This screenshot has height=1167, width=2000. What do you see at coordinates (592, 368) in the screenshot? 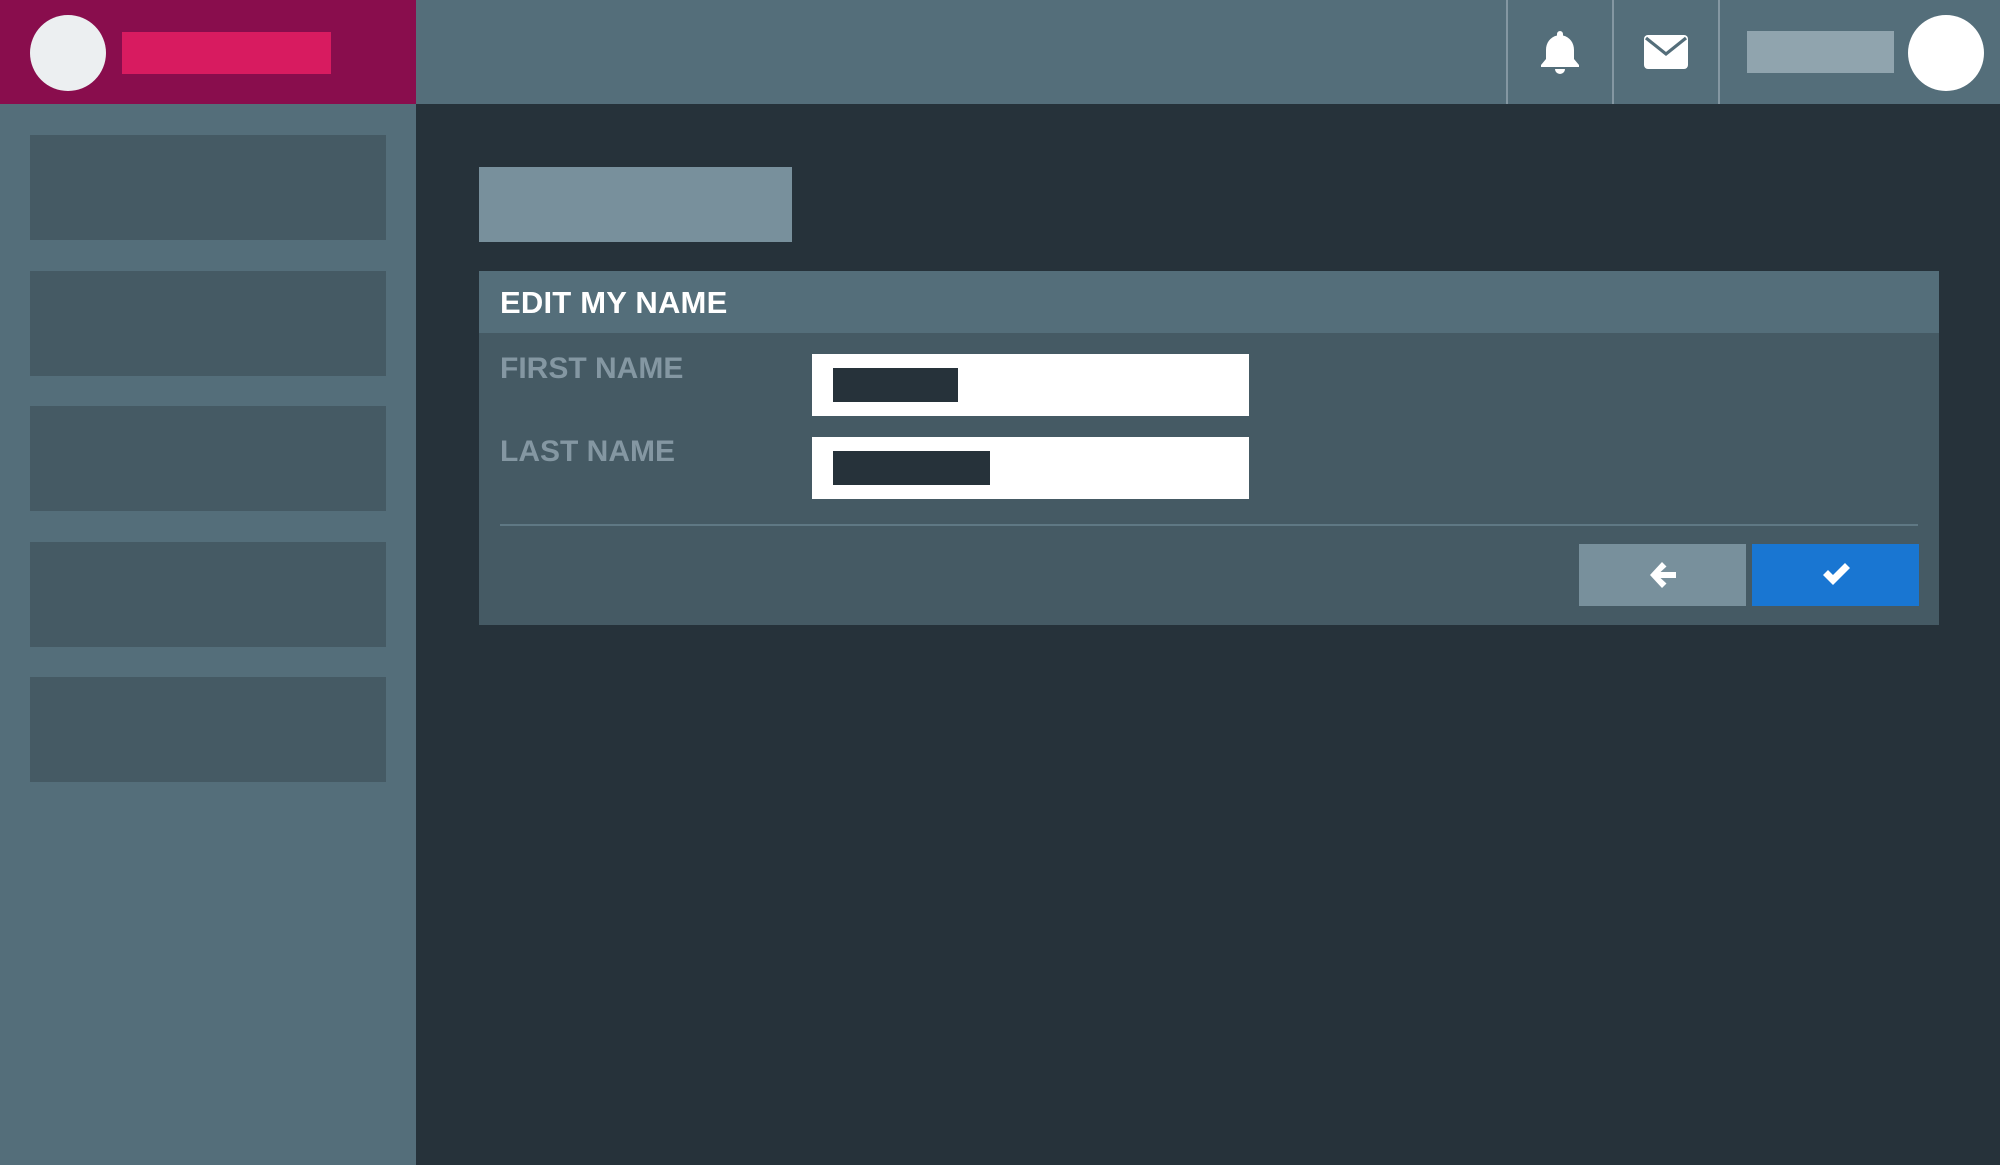
I see `first-name-label: FIRST NAME` at bounding box center [592, 368].